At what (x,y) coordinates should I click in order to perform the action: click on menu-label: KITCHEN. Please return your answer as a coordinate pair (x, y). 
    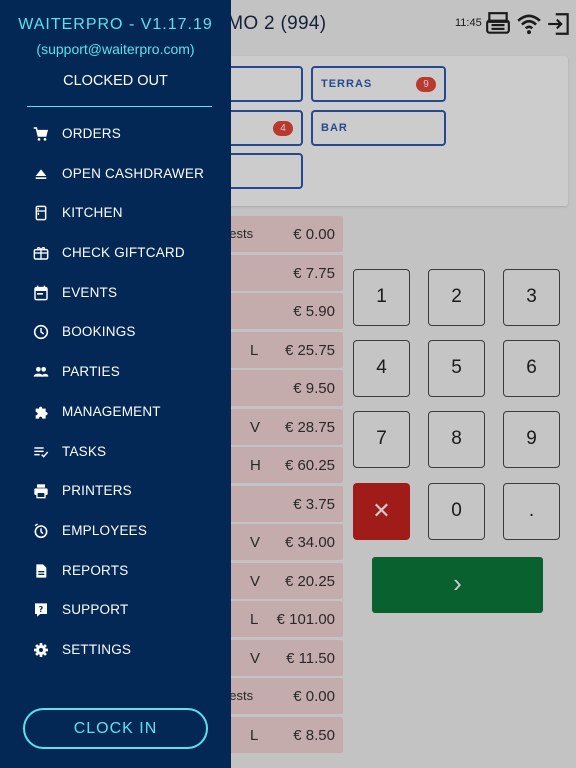
    Looking at the image, I should click on (92, 212).